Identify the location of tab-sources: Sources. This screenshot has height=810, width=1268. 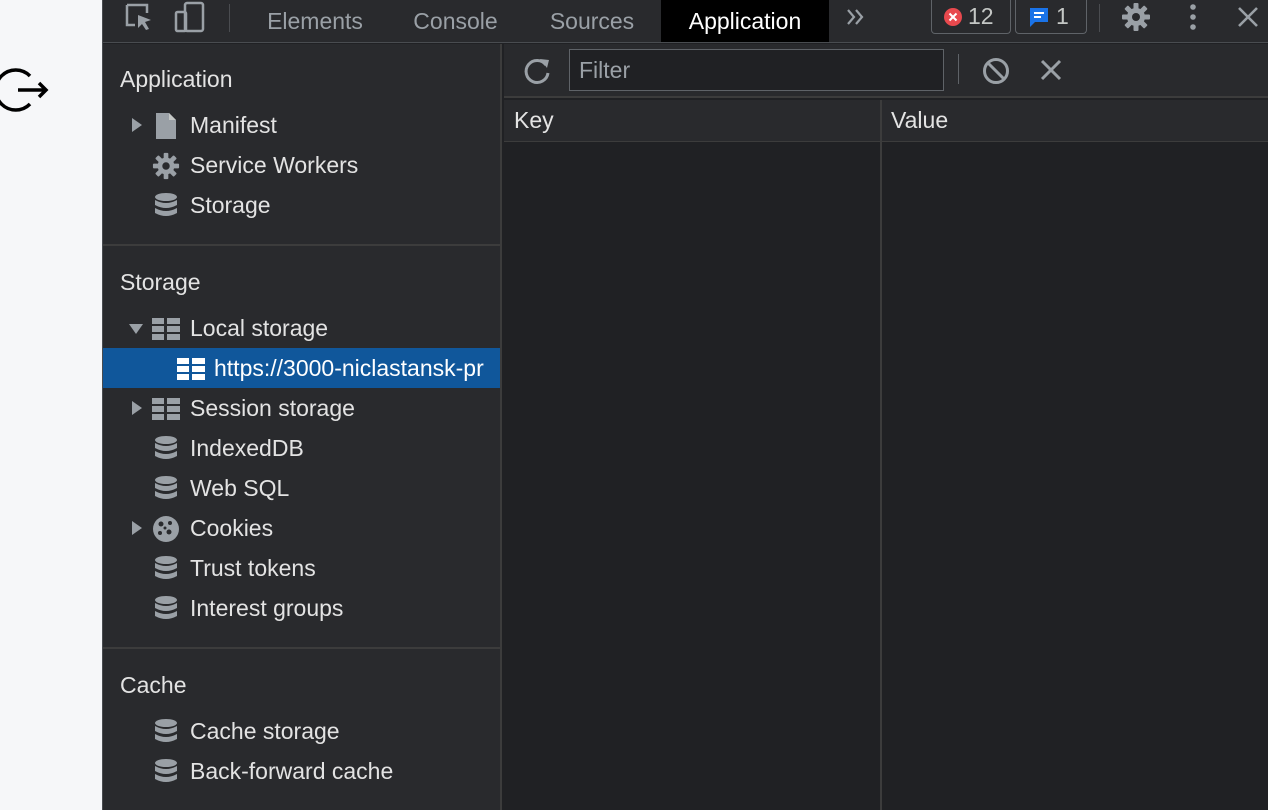
(592, 21).